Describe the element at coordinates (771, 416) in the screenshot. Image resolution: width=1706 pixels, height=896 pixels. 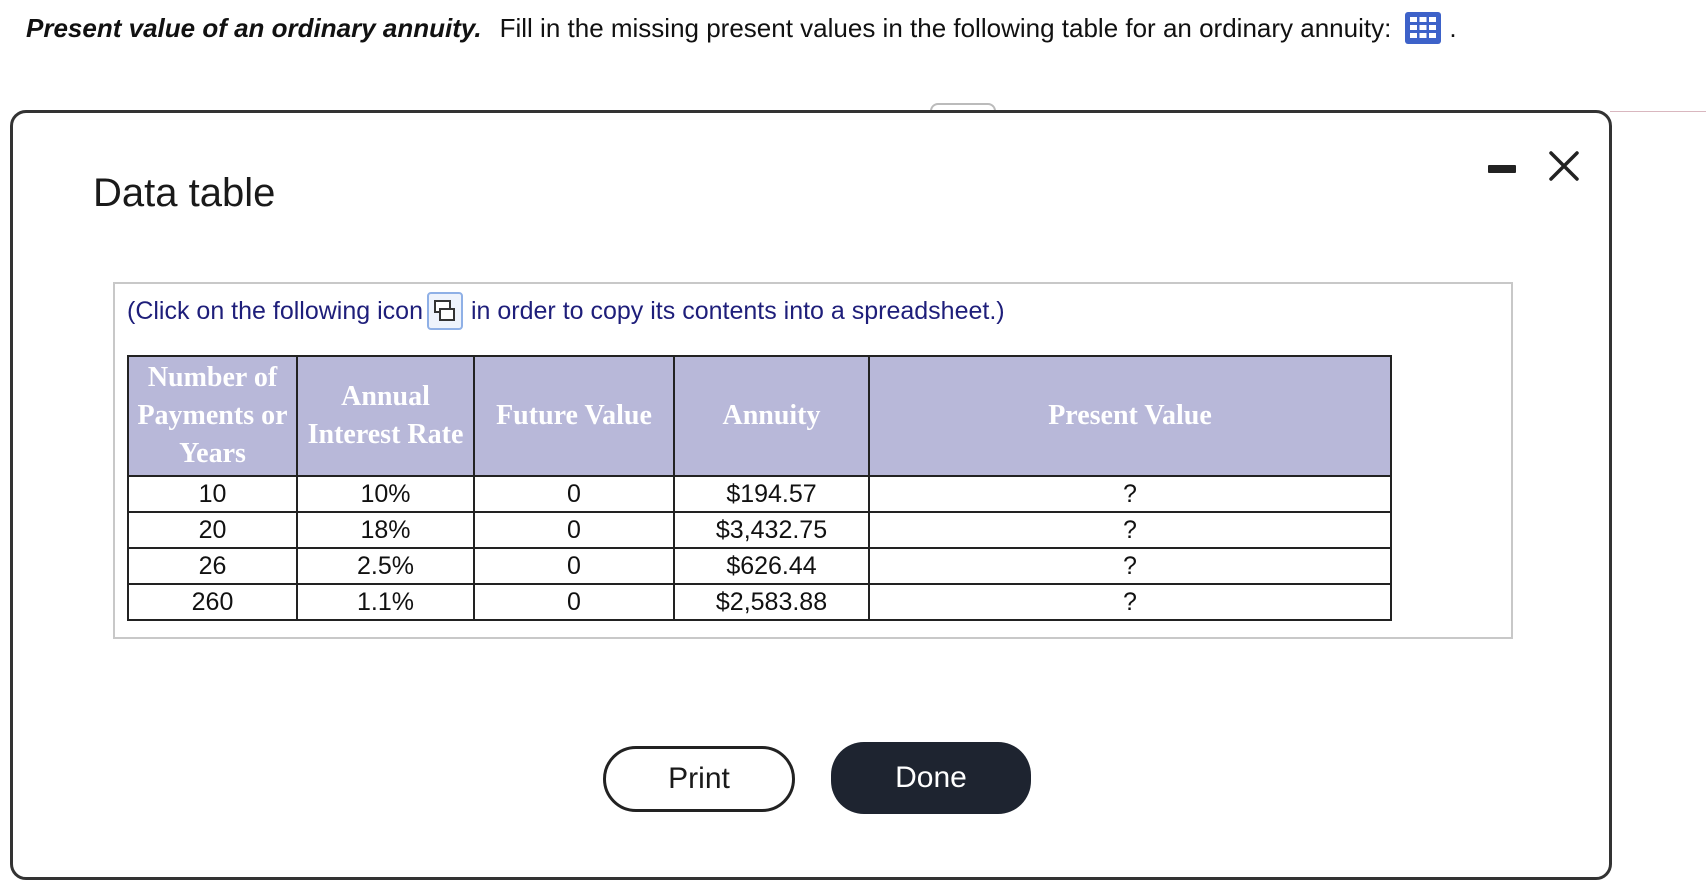
I see `header-annuity: Annuity` at that location.